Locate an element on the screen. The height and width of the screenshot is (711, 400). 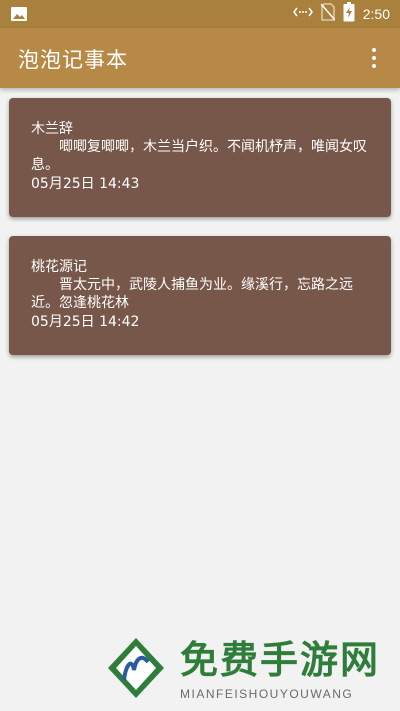
app-bar: 泡泡记事本 is located at coordinates (200, 58).